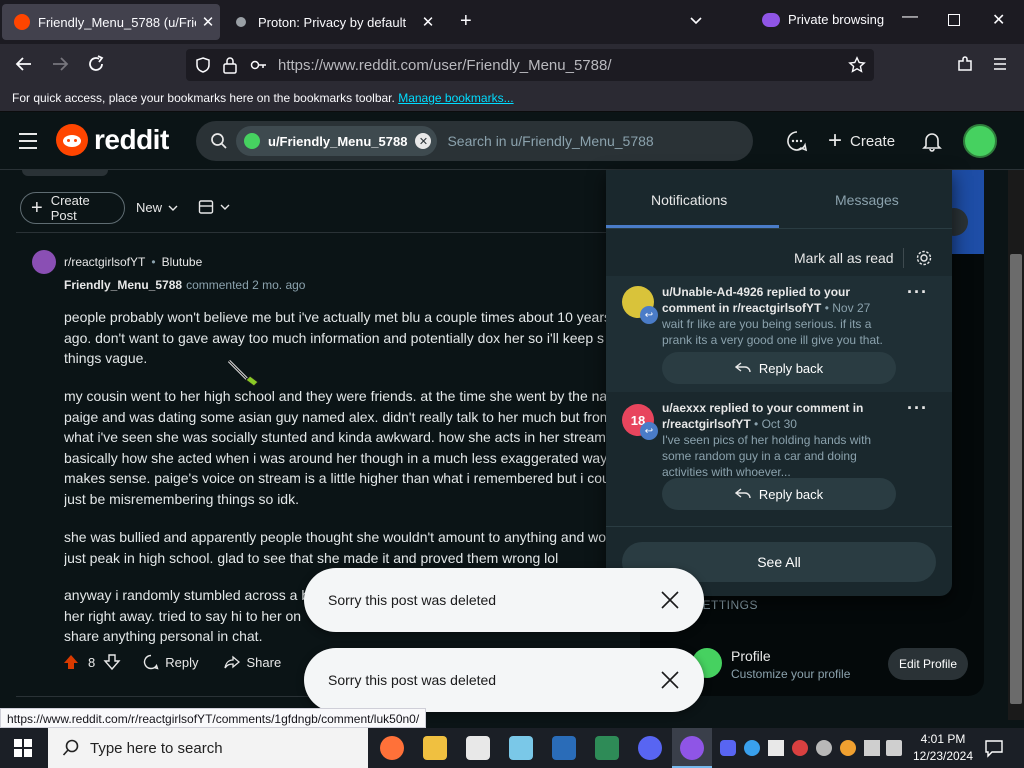  I want to click on tab-proton: Proton: Privacy by default ✕, so click(331, 22).